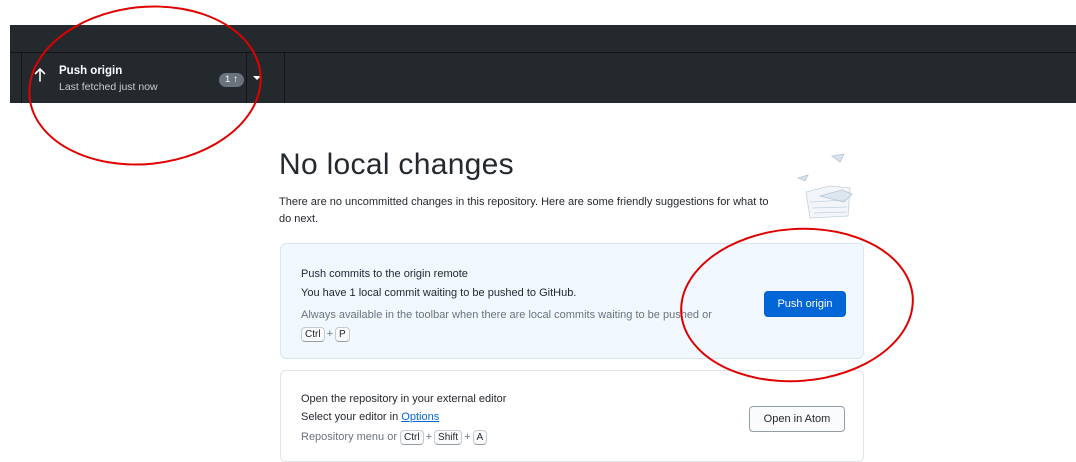 This screenshot has height=462, width=1076. What do you see at coordinates (40, 75) in the screenshot?
I see `arrow-up-icon` at bounding box center [40, 75].